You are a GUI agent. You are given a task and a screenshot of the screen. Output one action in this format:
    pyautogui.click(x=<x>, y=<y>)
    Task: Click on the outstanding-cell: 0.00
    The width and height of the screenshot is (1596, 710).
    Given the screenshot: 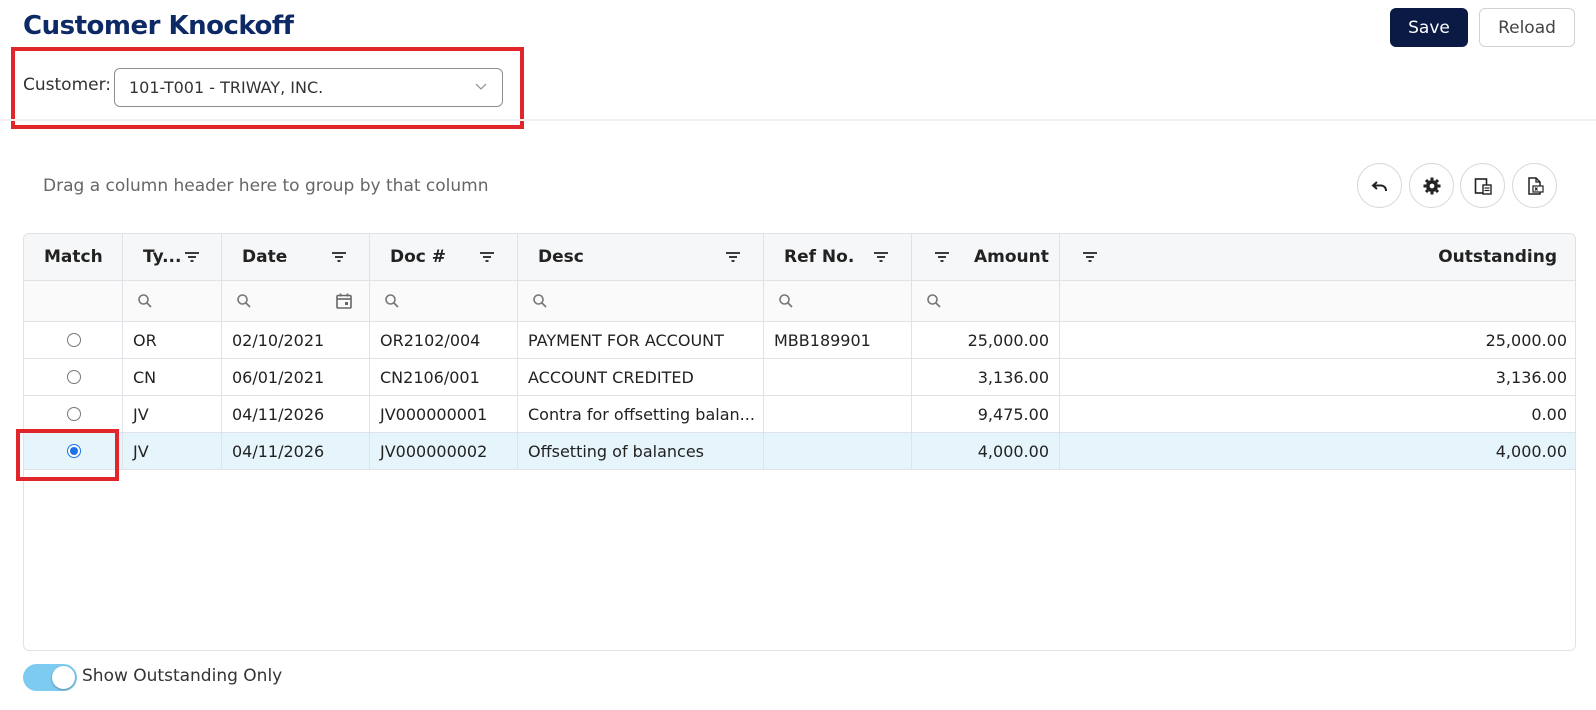 What is the action you would take?
    pyautogui.click(x=1549, y=414)
    